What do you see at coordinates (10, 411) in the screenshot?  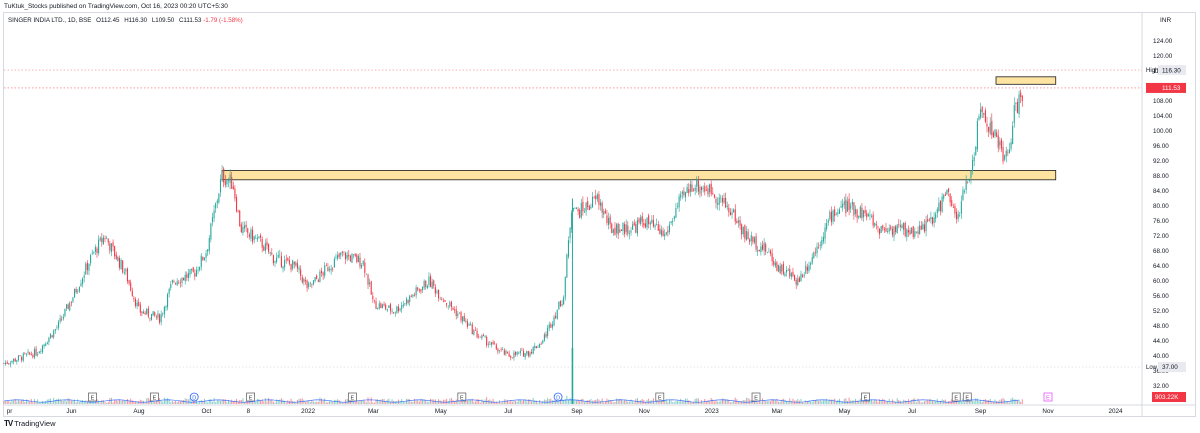 I see `x-tick-label: pr` at bounding box center [10, 411].